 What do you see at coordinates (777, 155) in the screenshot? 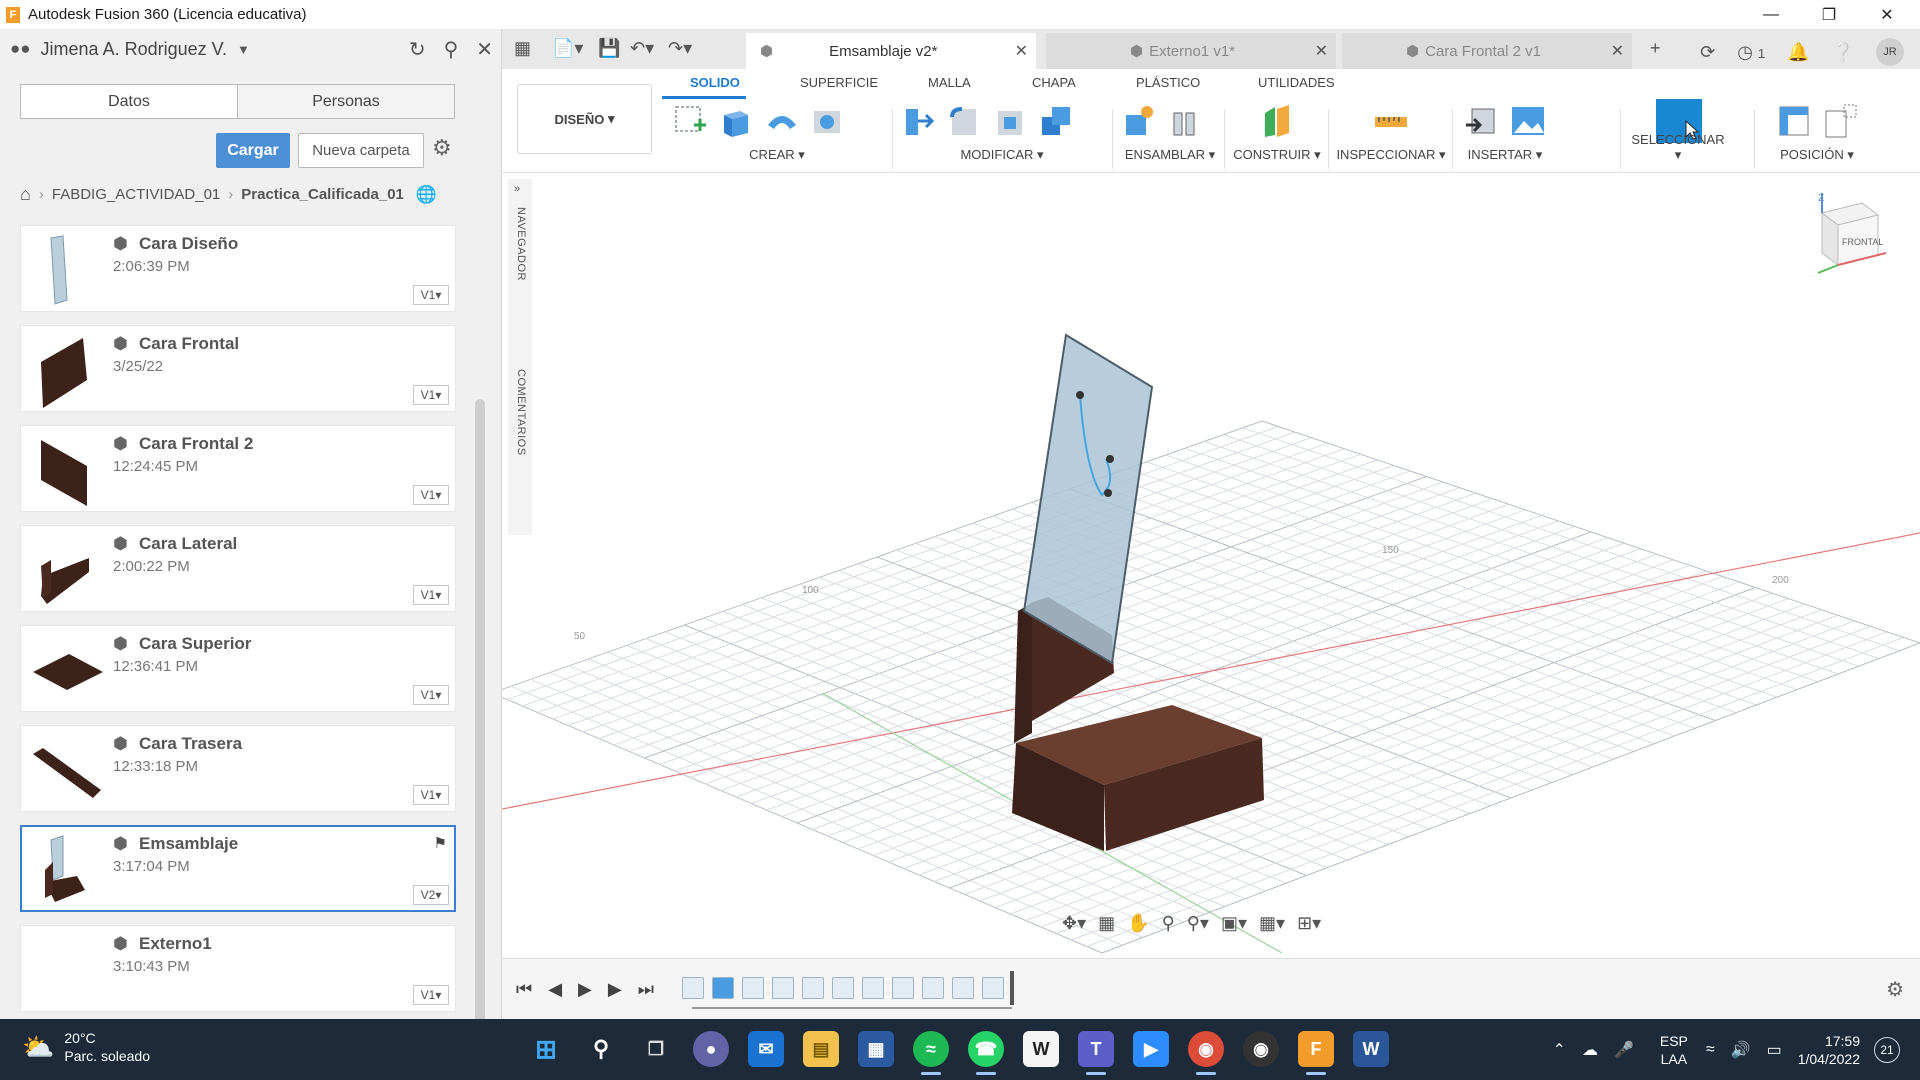
I see `group-label: CREAR ▾` at bounding box center [777, 155].